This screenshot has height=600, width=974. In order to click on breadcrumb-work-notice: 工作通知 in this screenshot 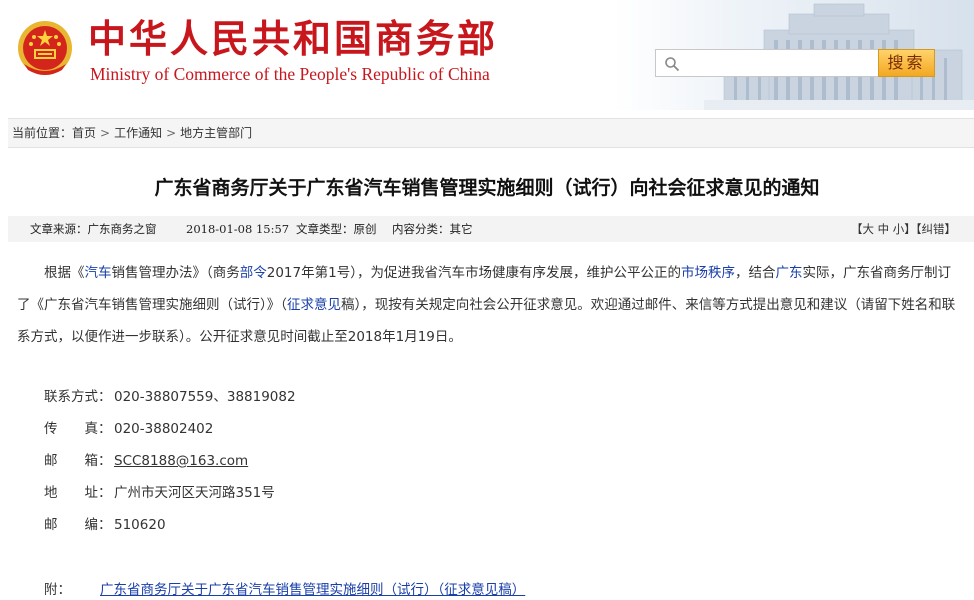, I will do `click(138, 133)`.